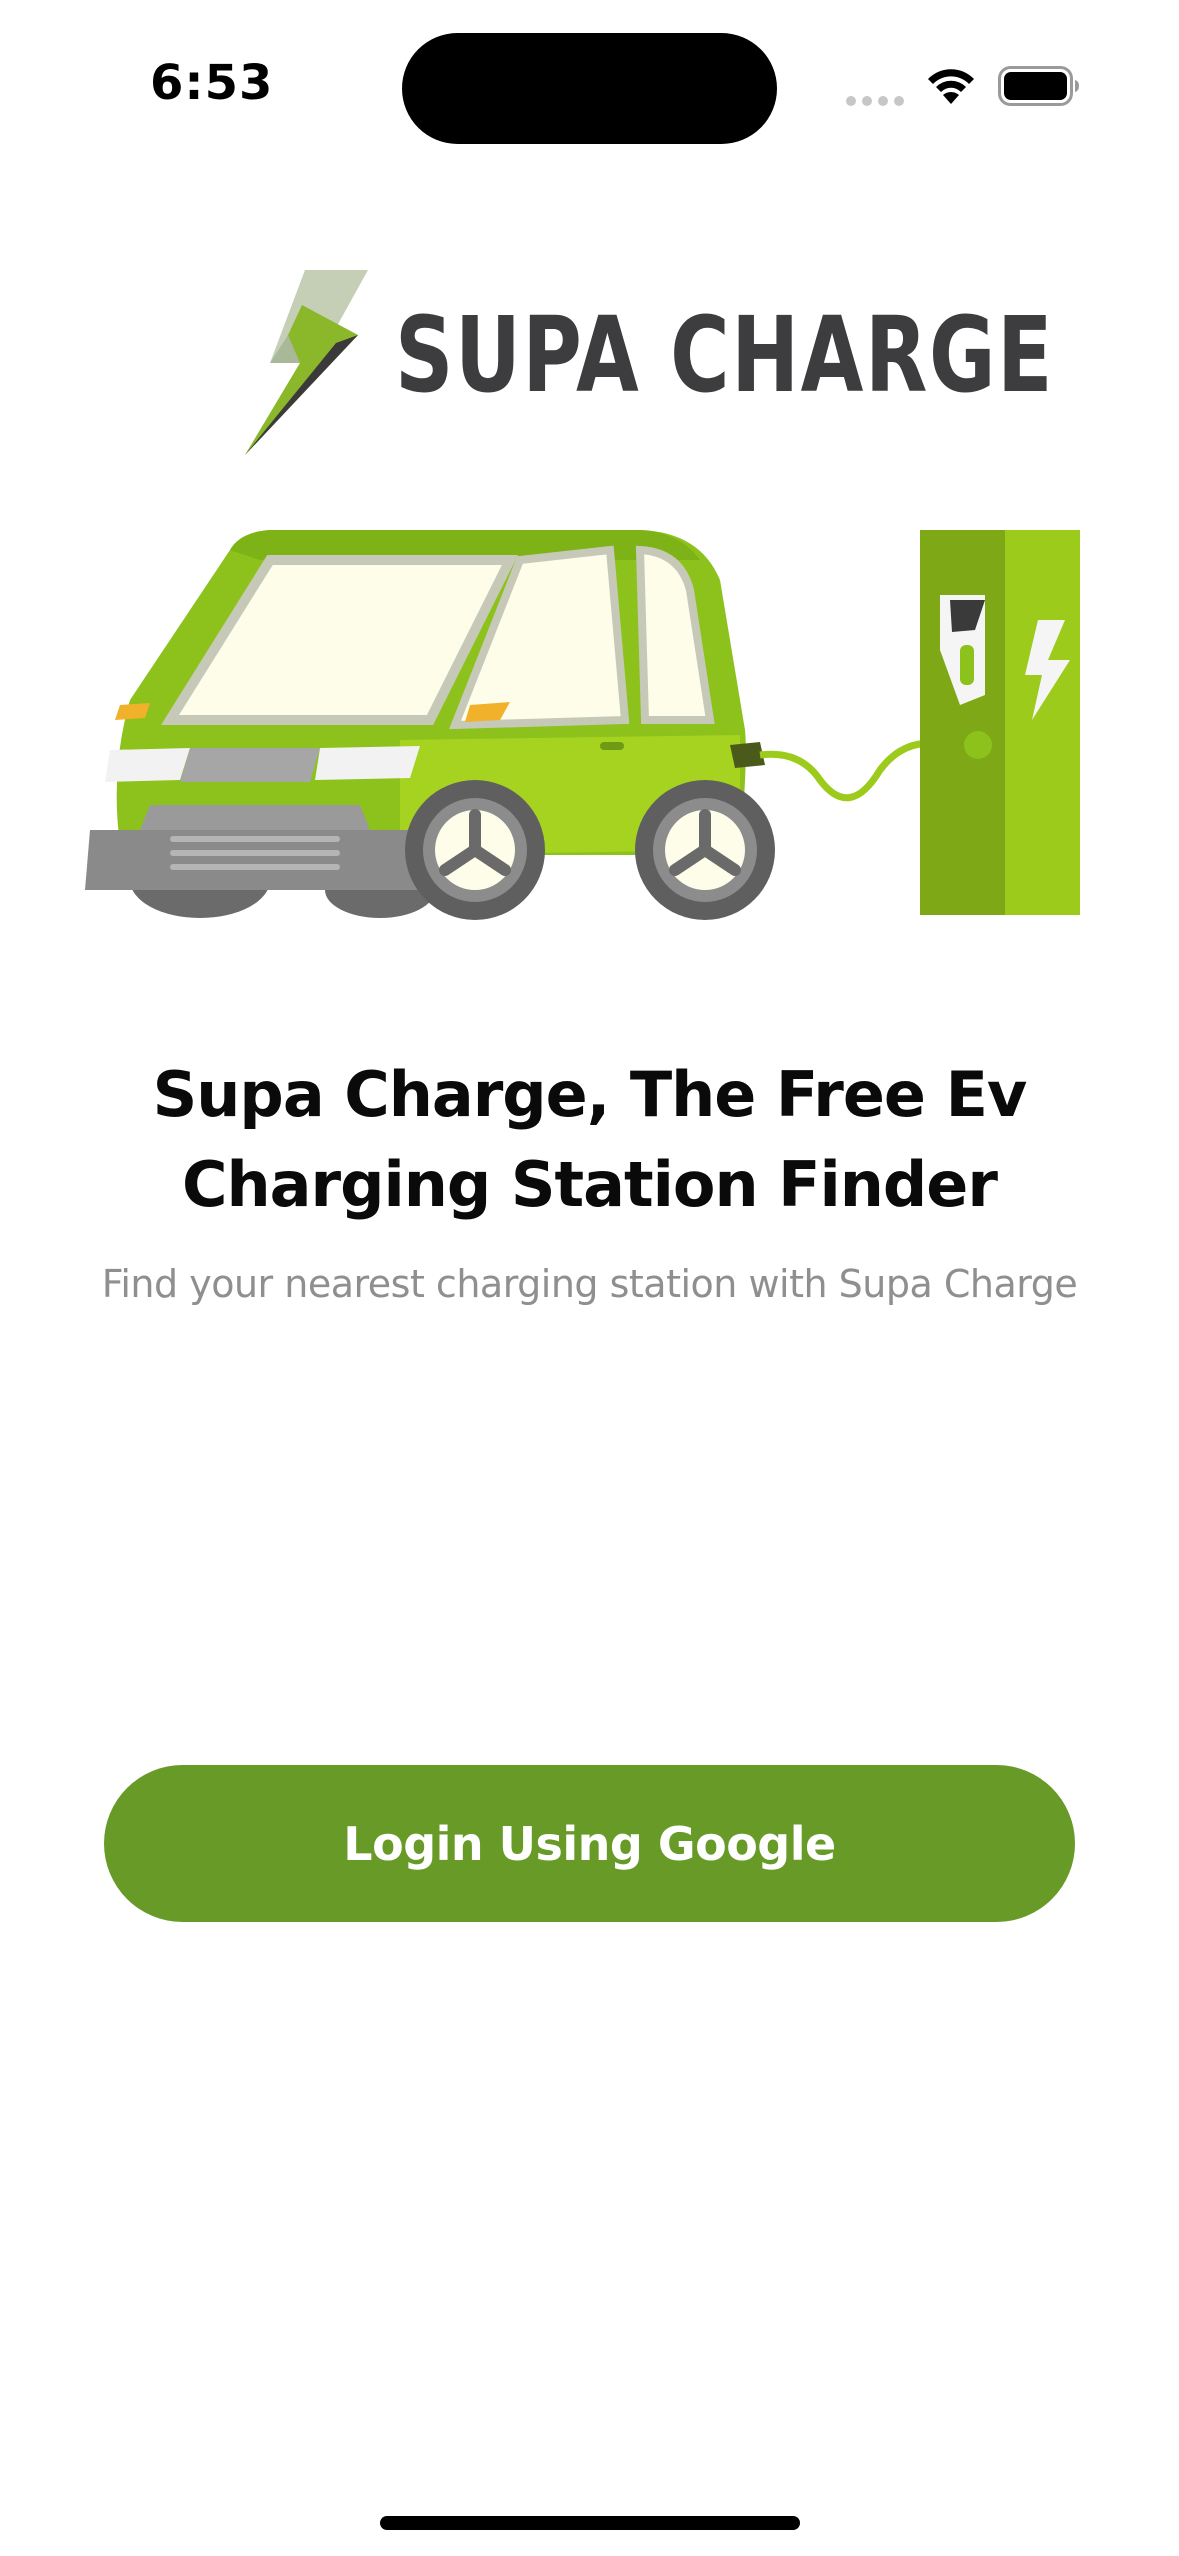 The height and width of the screenshot is (2556, 1179). Describe the element at coordinates (589, 1843) in the screenshot. I see `login-google-button: Login Using Google` at that location.